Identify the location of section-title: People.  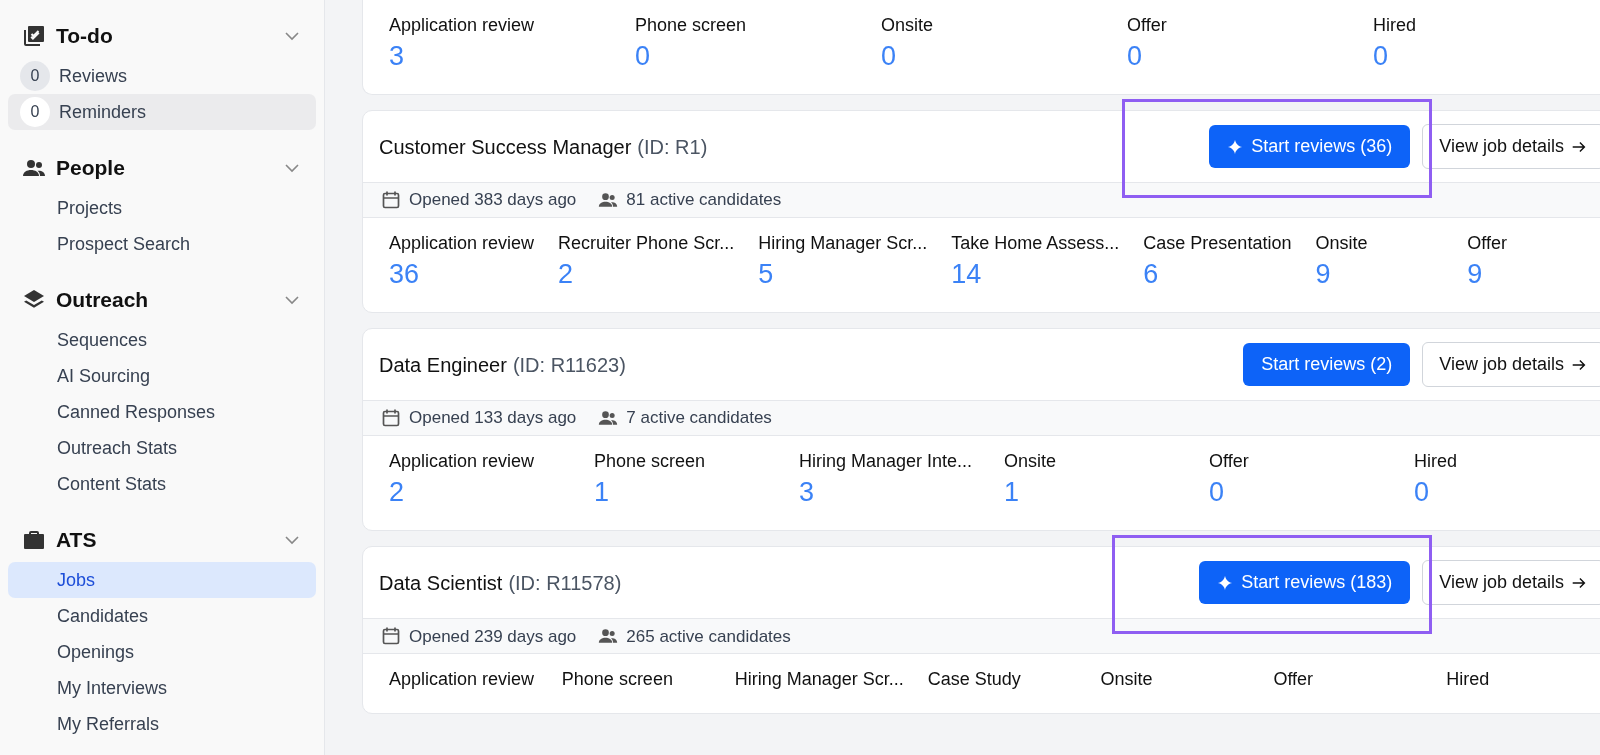
(90, 168).